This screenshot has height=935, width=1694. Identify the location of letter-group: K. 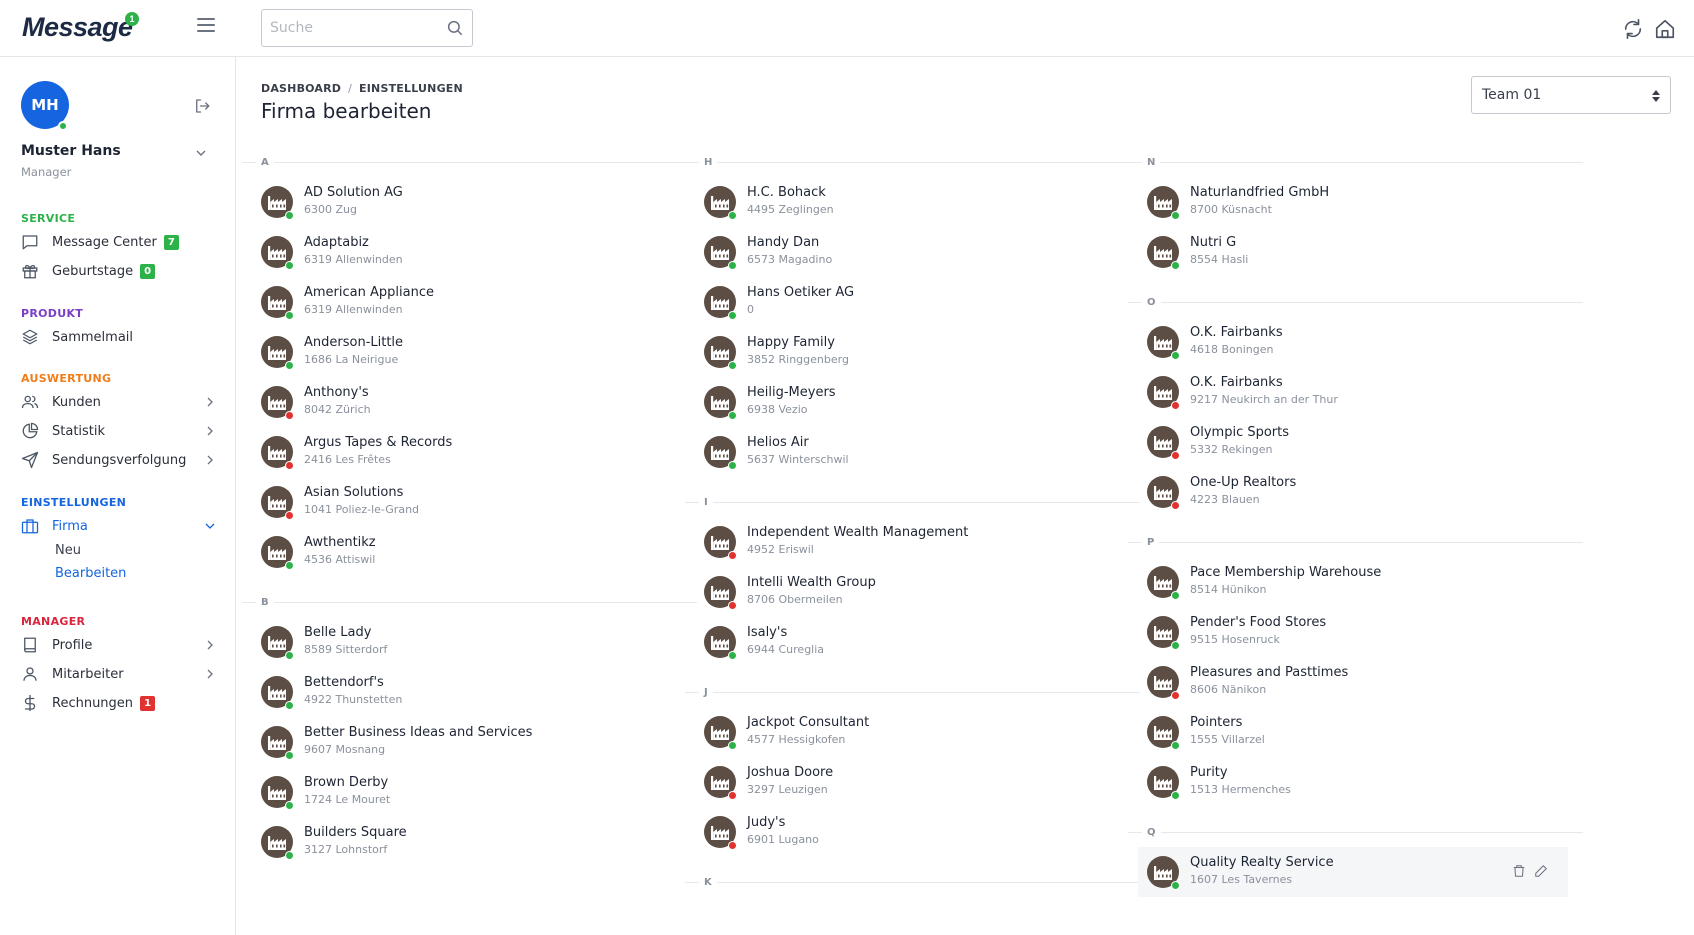
(912, 883).